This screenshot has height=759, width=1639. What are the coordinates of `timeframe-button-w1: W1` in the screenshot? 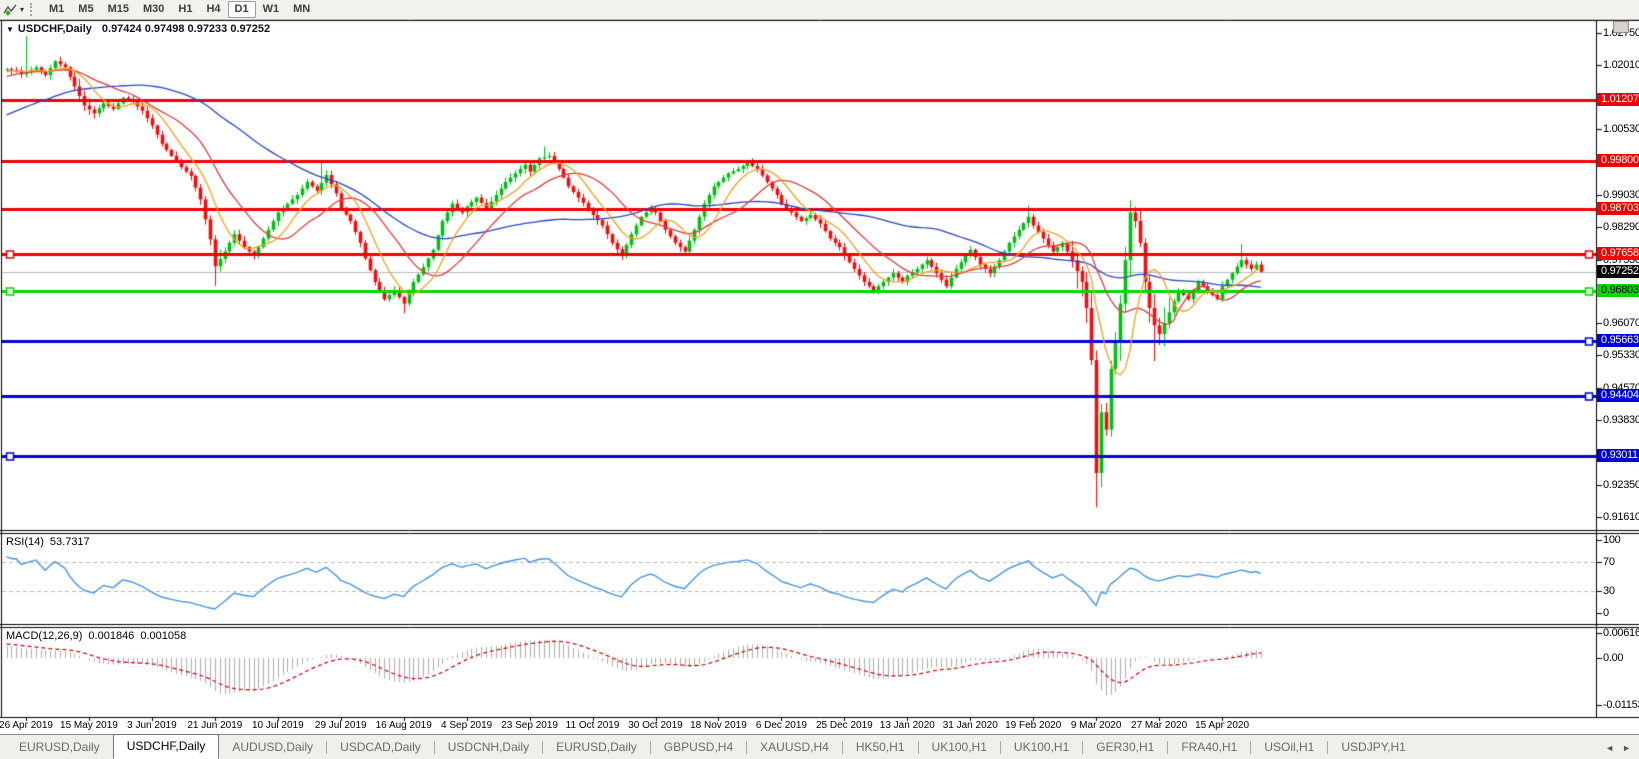 It's located at (271, 9).